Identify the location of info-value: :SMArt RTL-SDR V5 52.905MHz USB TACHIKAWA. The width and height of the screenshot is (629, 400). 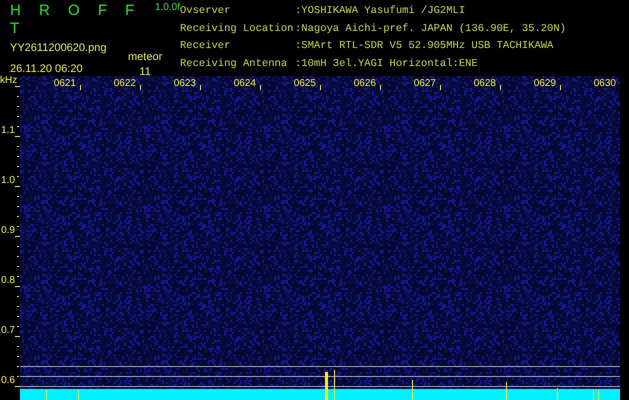
(424, 47).